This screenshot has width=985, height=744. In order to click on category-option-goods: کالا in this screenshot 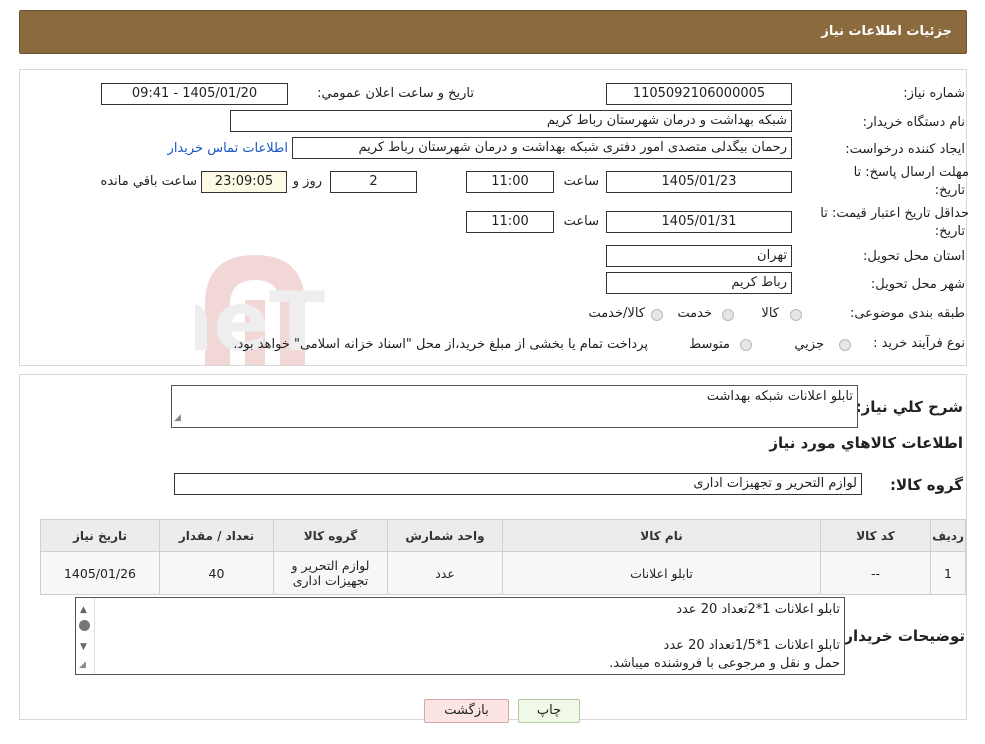, I will do `click(770, 313)`.